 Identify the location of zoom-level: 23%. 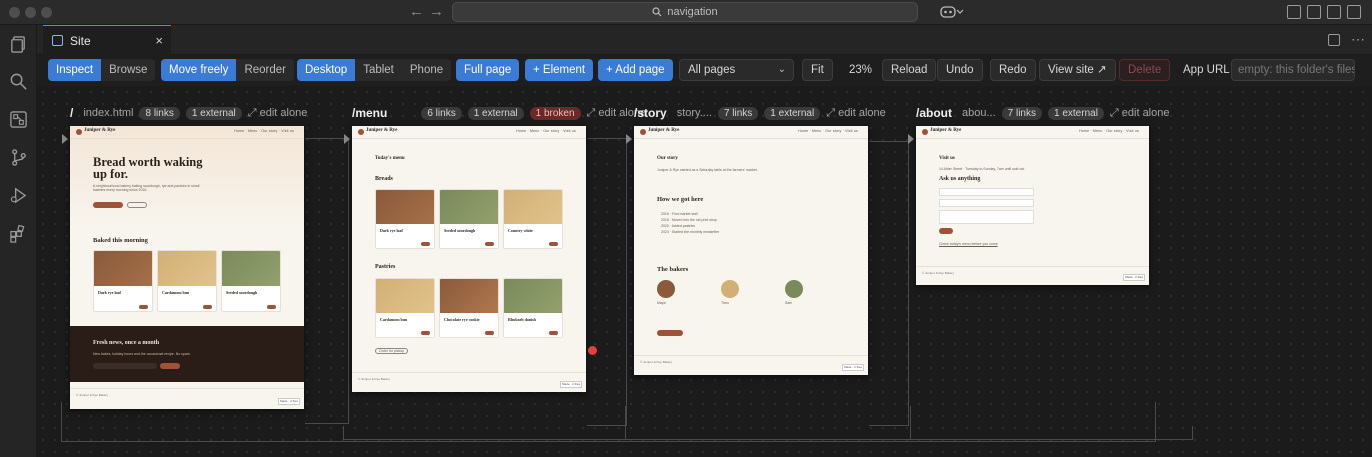
(861, 70).